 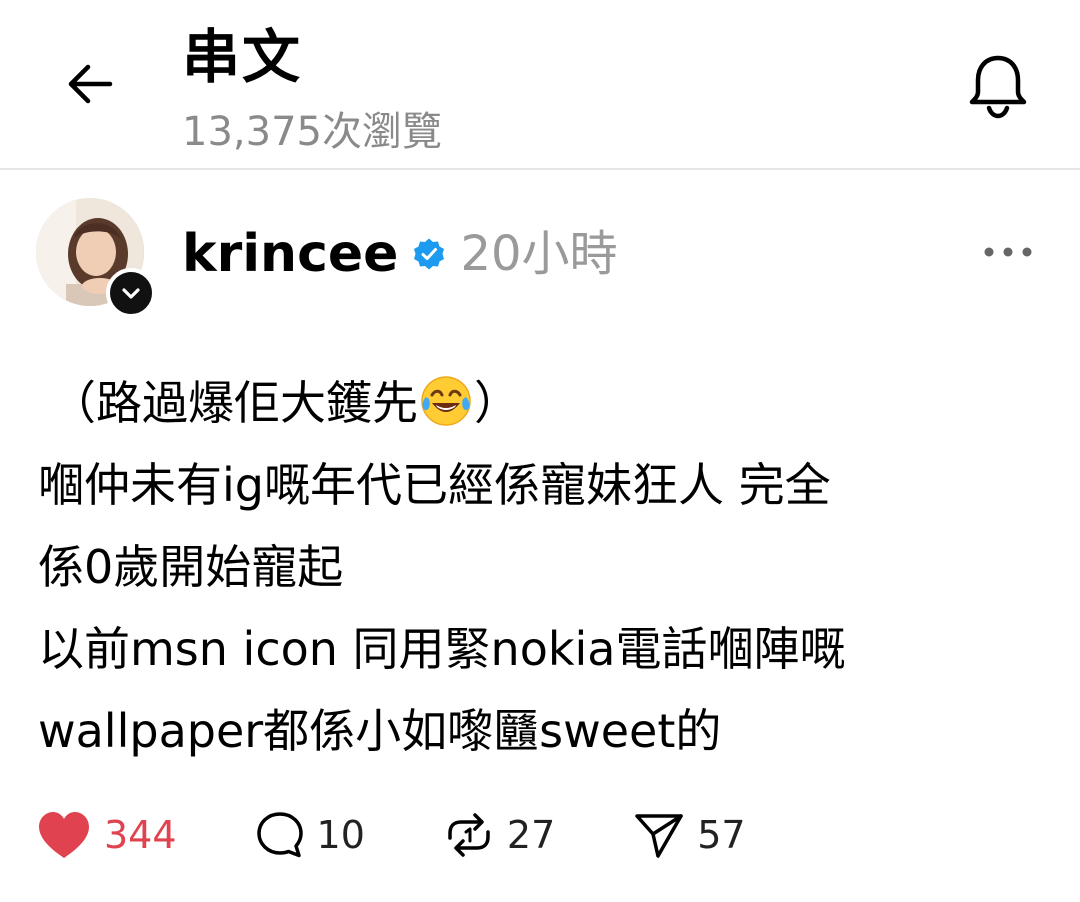 I want to click on bell-icon, so click(x=998, y=87).